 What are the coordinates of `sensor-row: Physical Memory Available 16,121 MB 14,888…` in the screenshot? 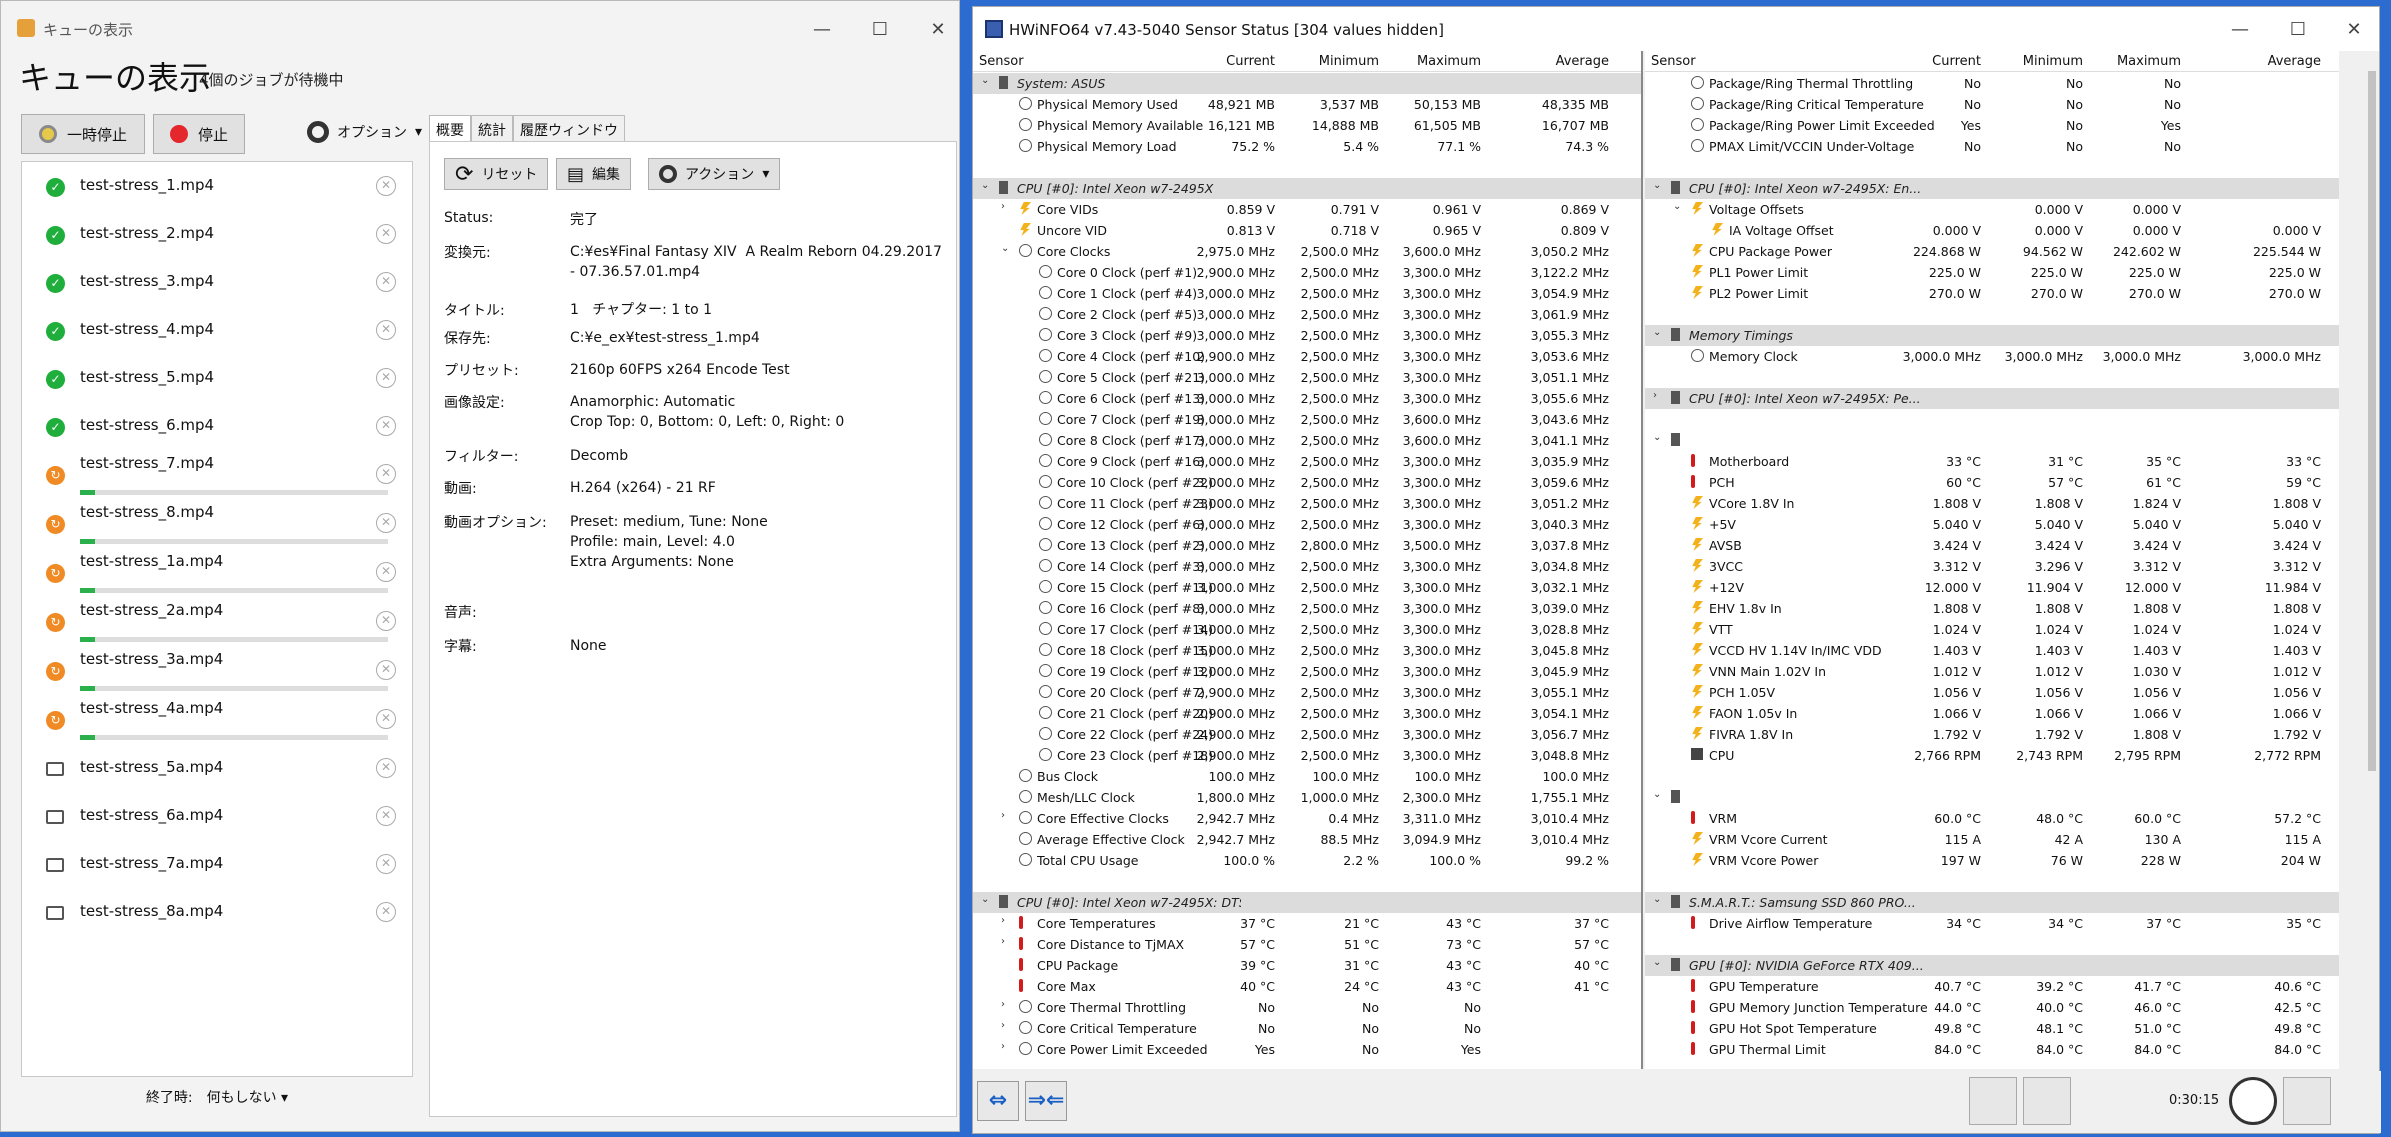 It's located at (1307, 125).